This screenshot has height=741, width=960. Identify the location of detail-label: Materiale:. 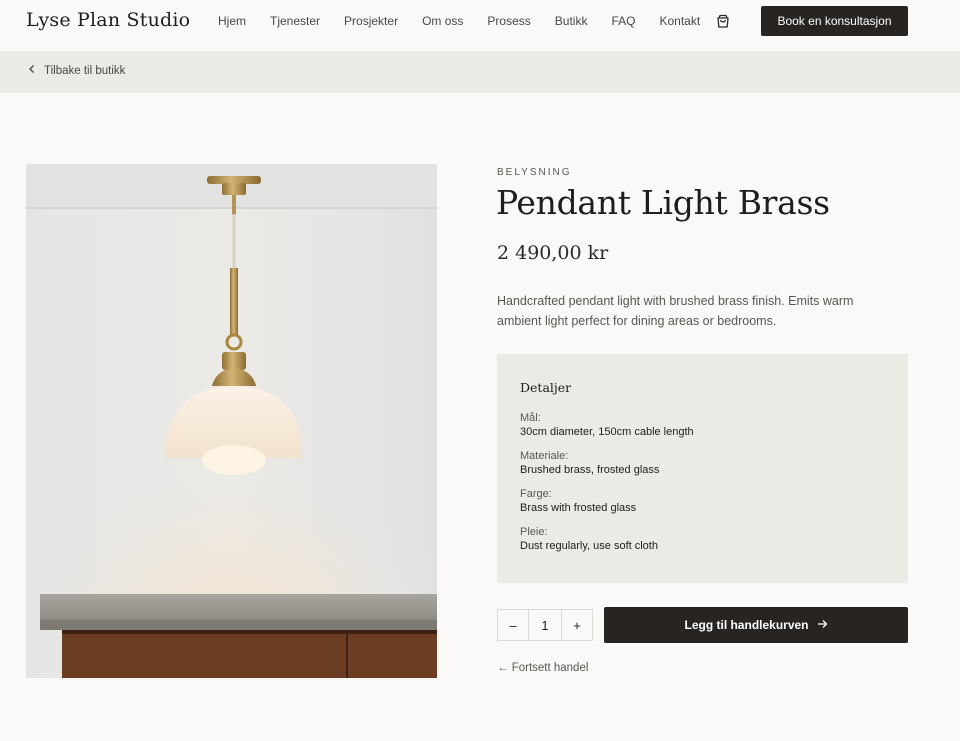
(544, 456).